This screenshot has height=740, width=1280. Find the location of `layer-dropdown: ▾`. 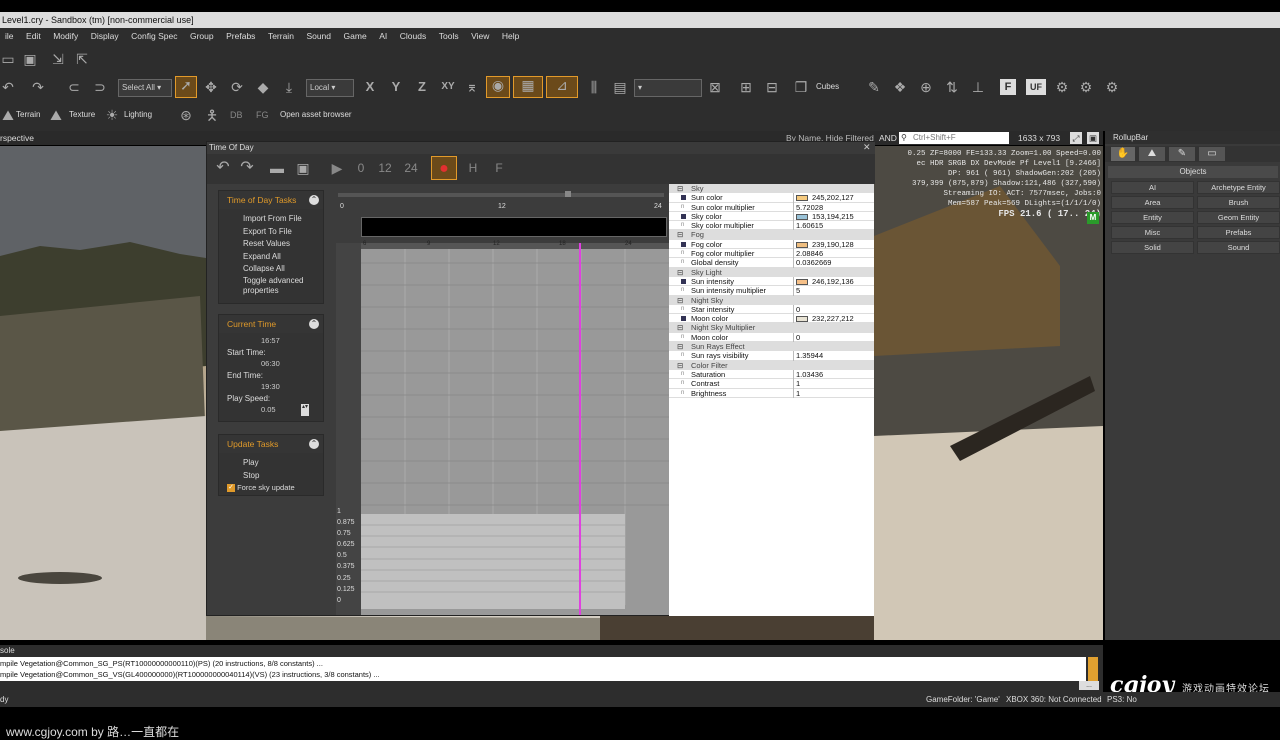

layer-dropdown: ▾ is located at coordinates (668, 88).